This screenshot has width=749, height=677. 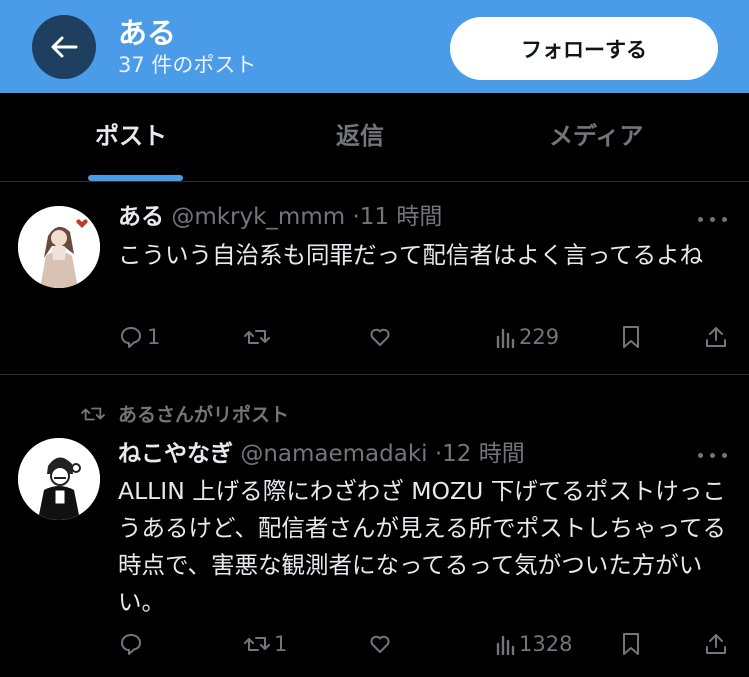 I want to click on views-count: 1328, so click(x=546, y=644).